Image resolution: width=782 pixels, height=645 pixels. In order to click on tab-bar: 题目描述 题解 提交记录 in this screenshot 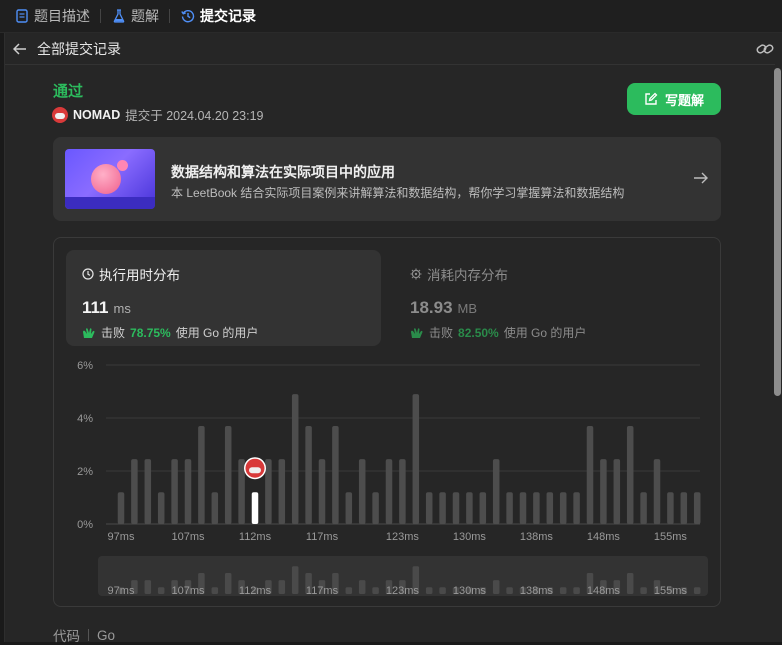, I will do `click(391, 16)`.